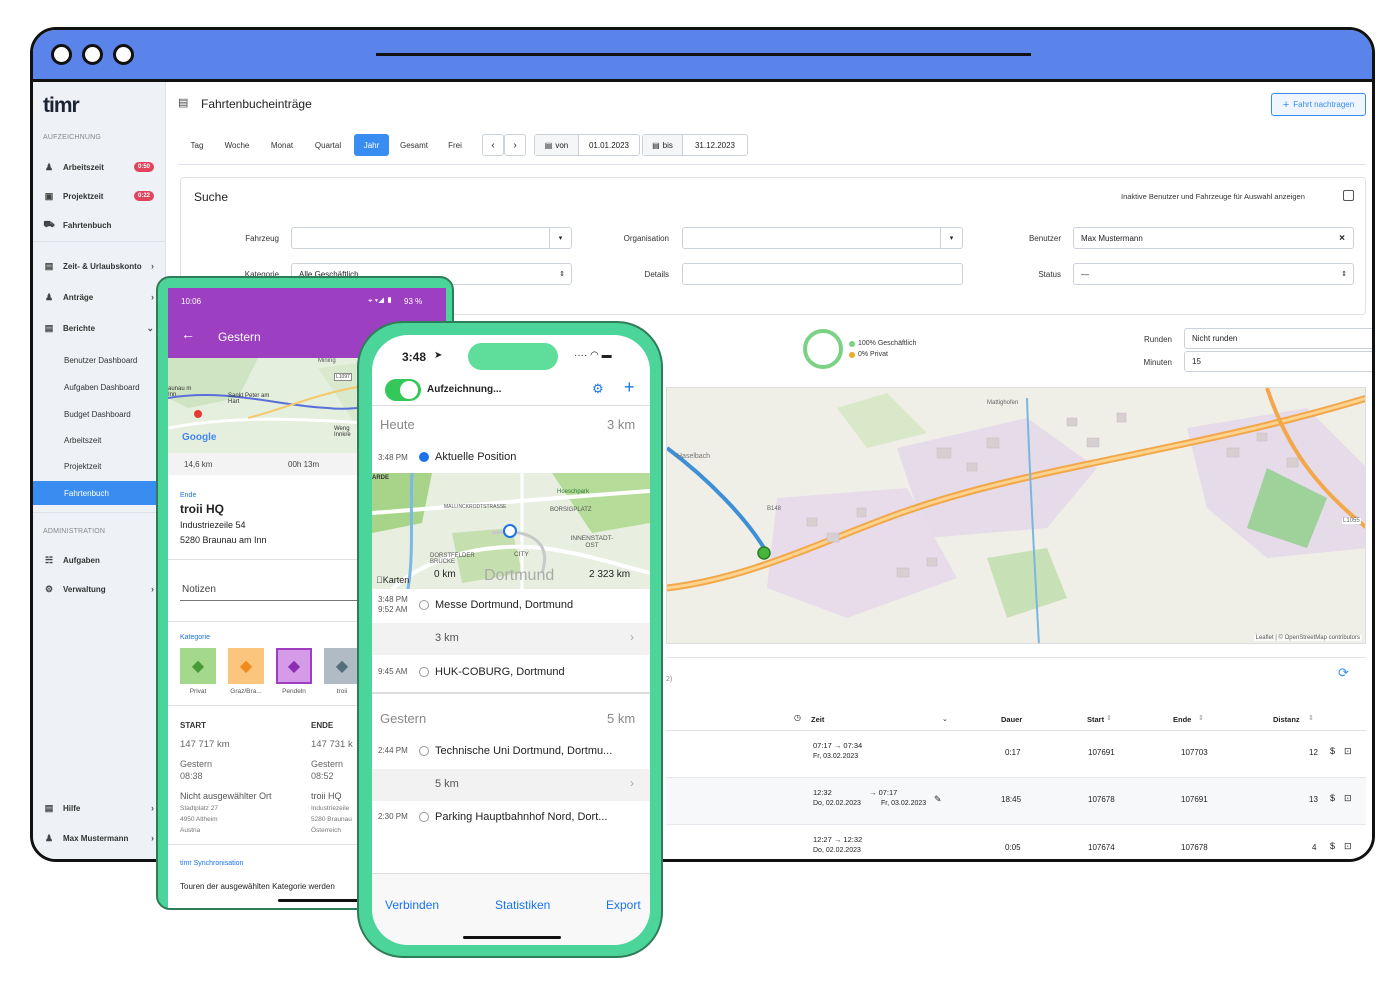 The width and height of the screenshot is (1400, 981). I want to click on odometer-start: 0 km, so click(445, 574).